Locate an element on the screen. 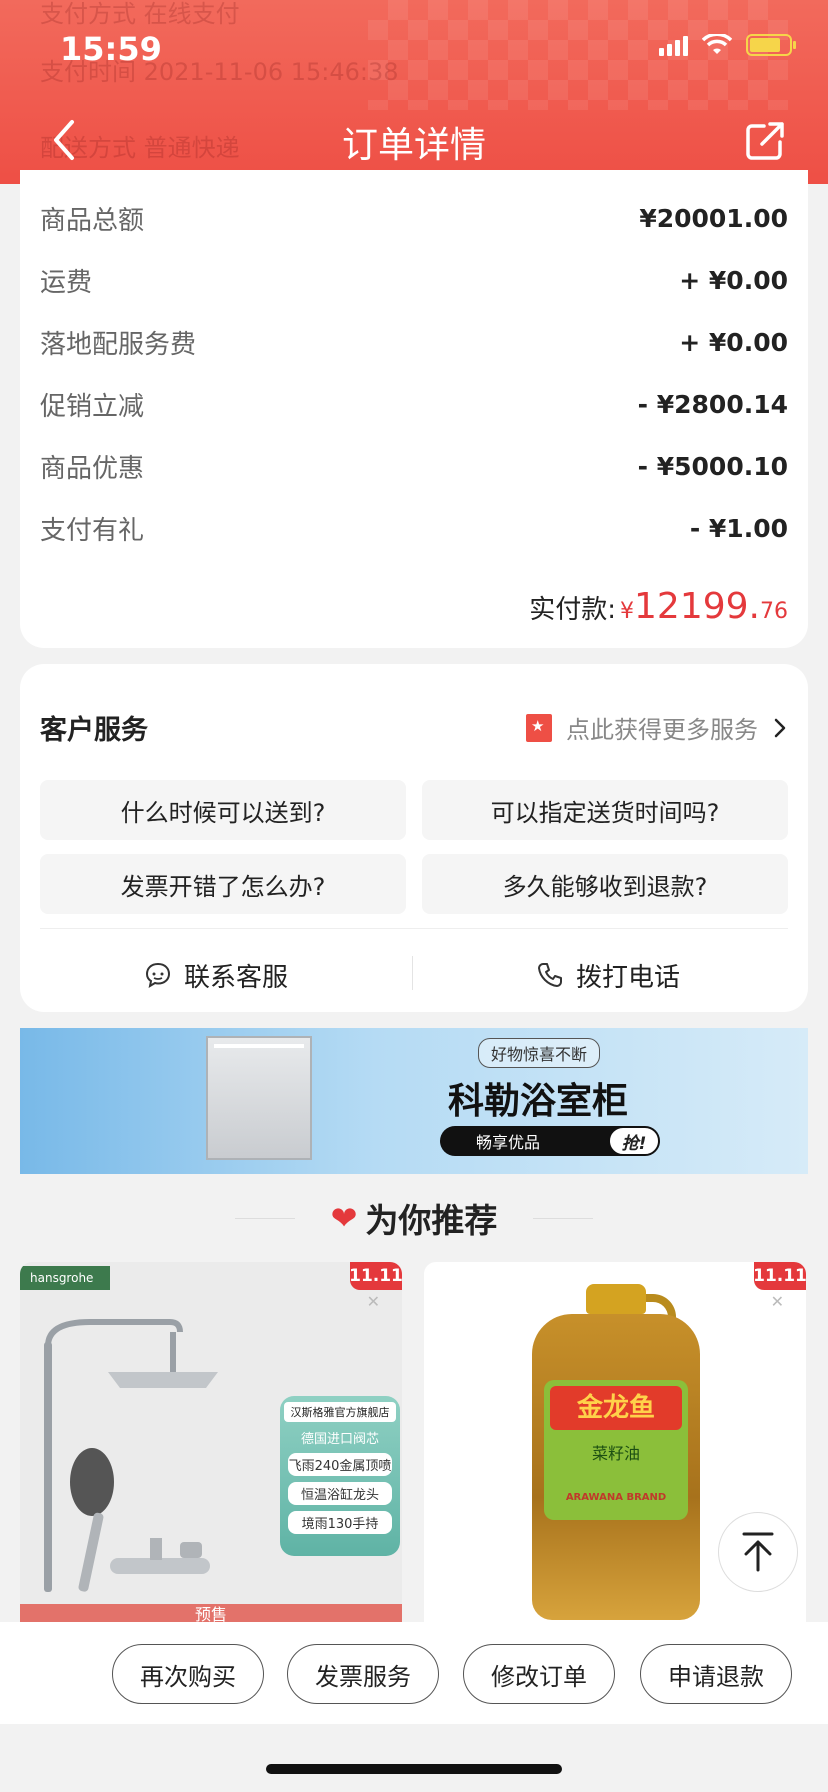 The width and height of the screenshot is (828, 1792). price-row: 运费 + ¥0.00 is located at coordinates (414, 280).